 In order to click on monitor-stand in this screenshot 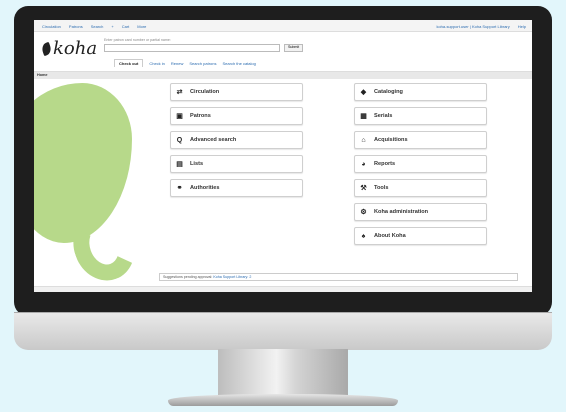, I will do `click(283, 373)`.